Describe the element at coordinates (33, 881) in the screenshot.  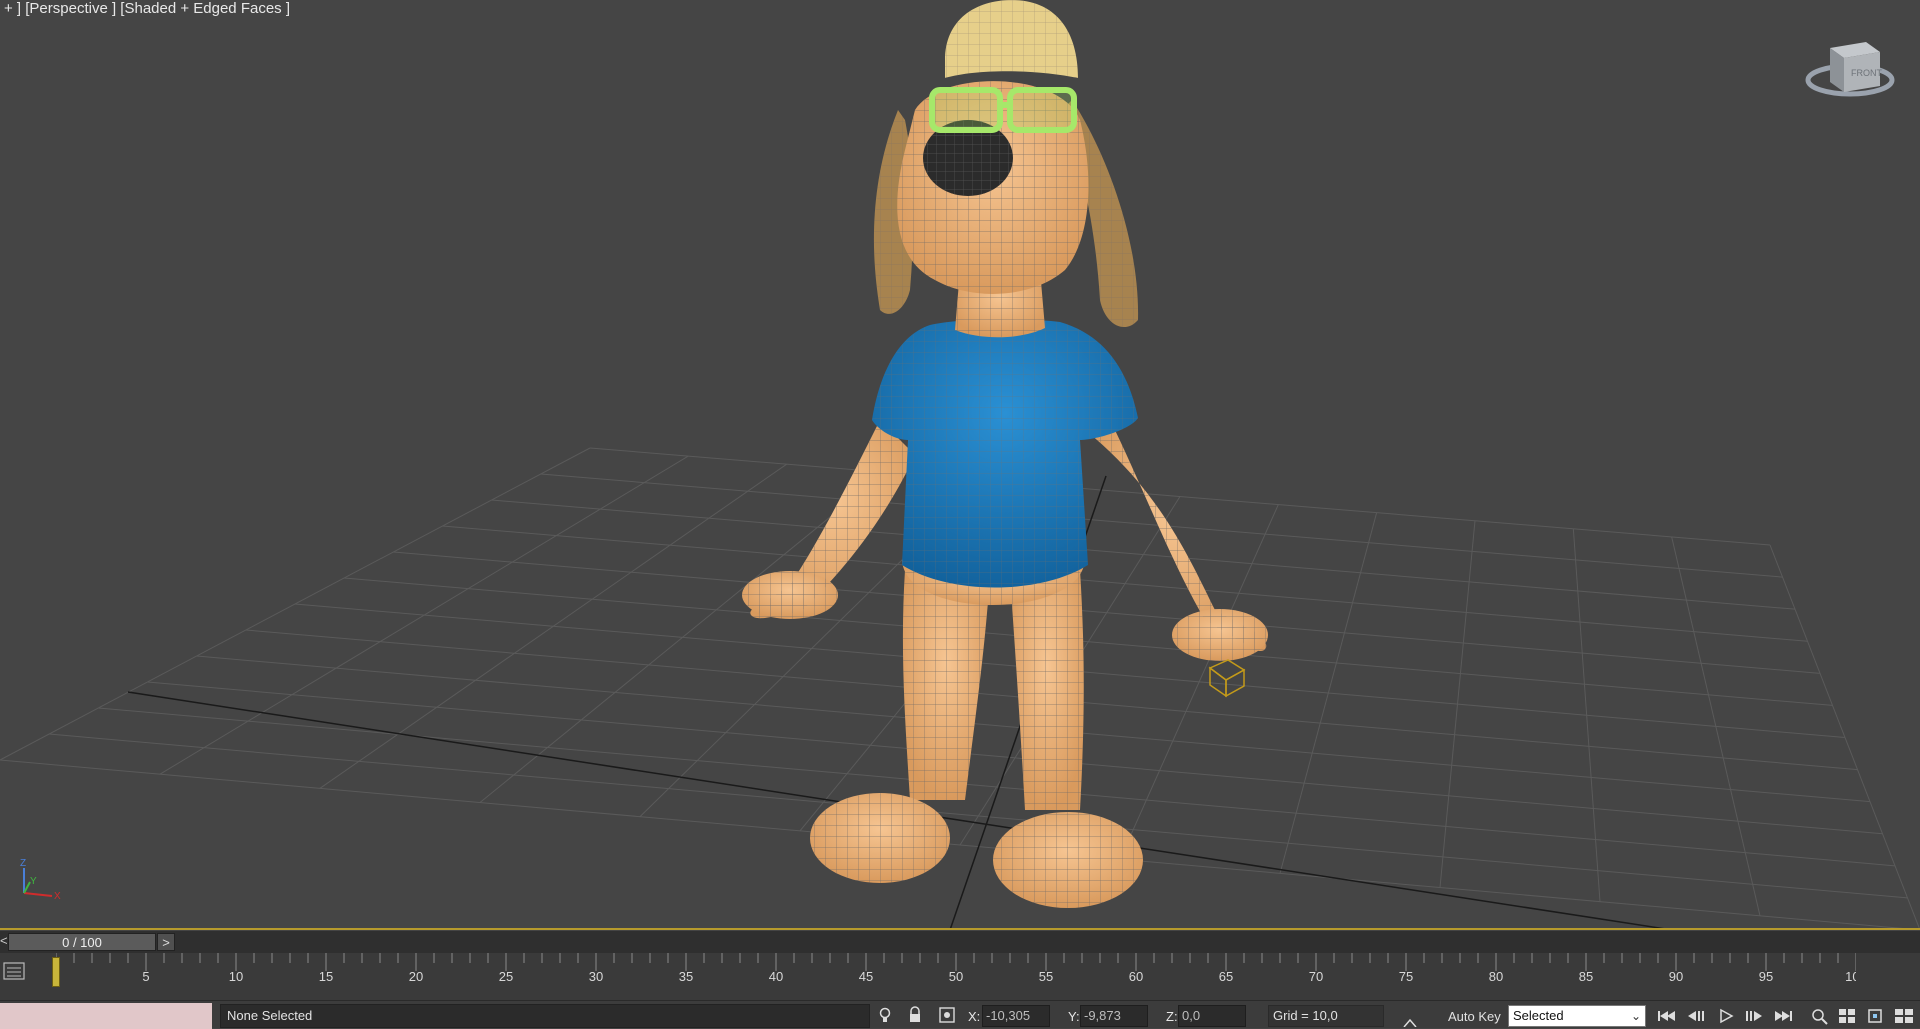
I see `axis-y-label: Y` at that location.